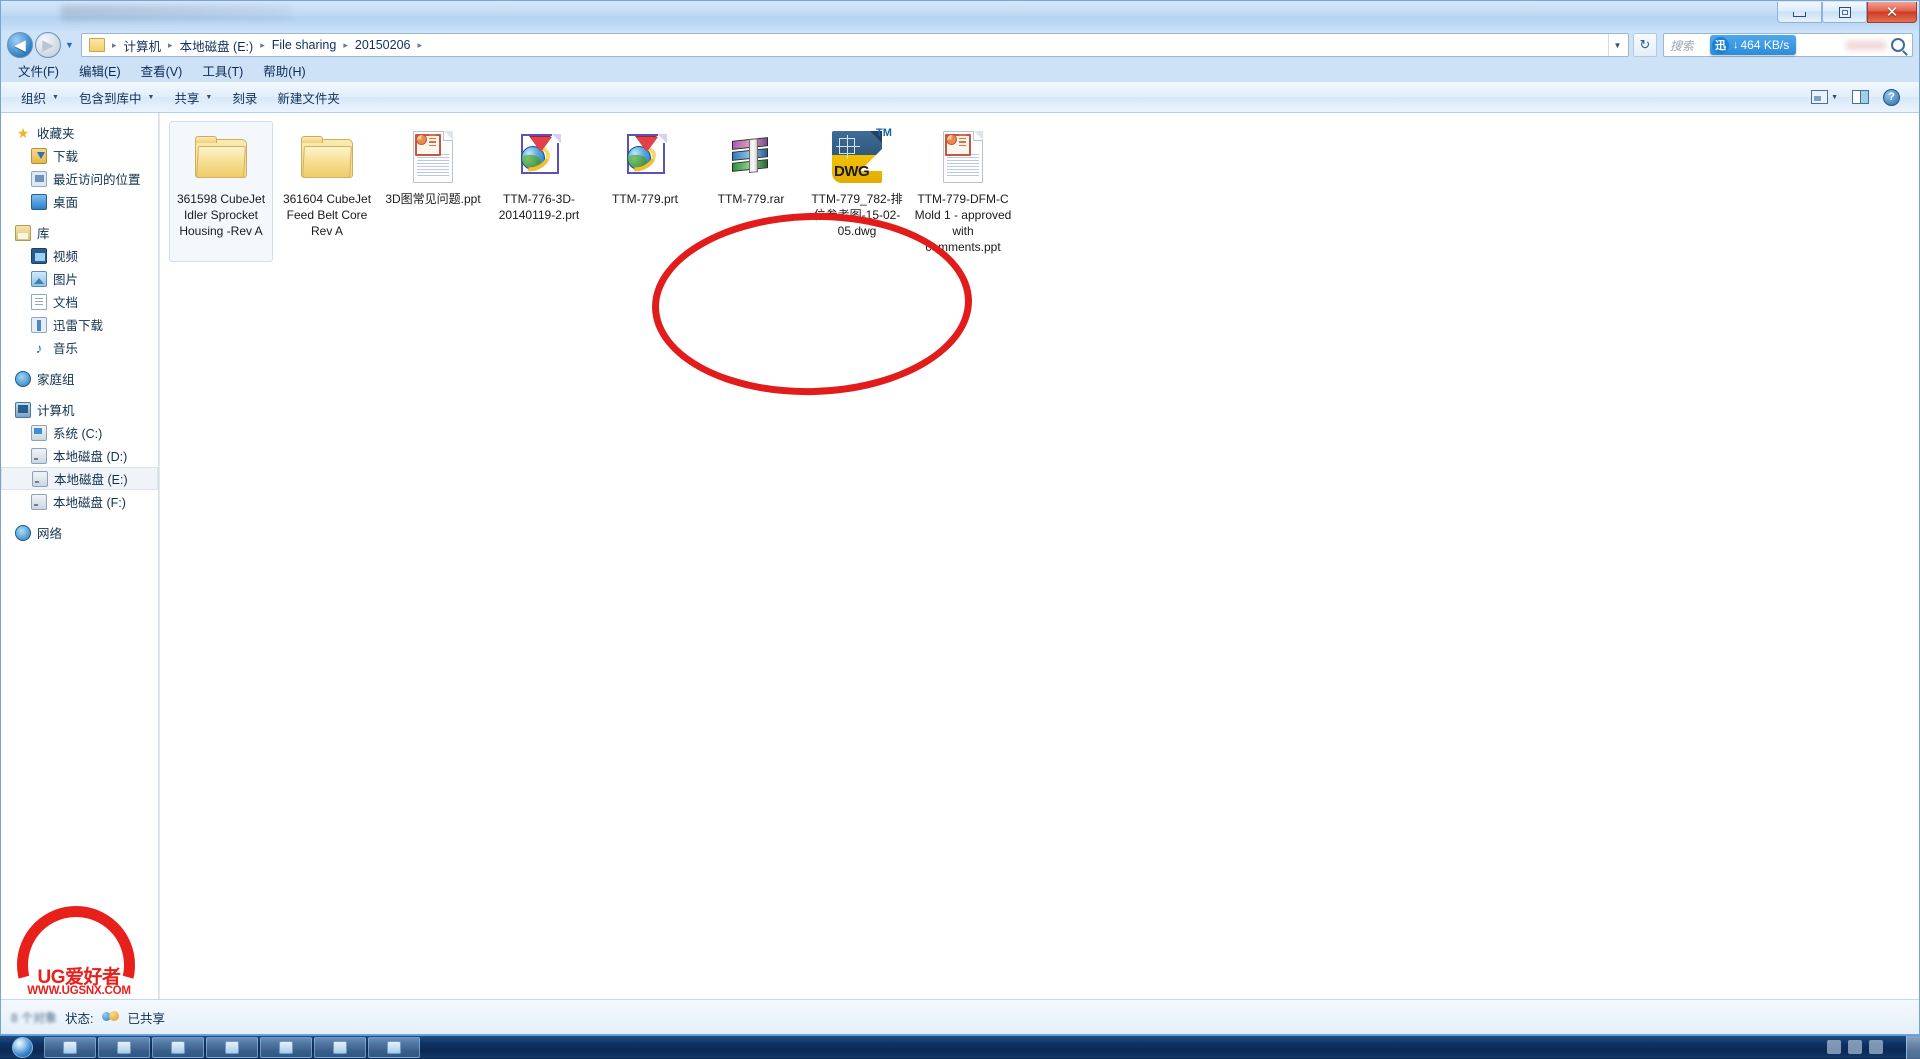 The height and width of the screenshot is (1059, 1920). I want to click on download-speed-overlay: 迅 ↓ 464 KB/s, so click(1753, 45).